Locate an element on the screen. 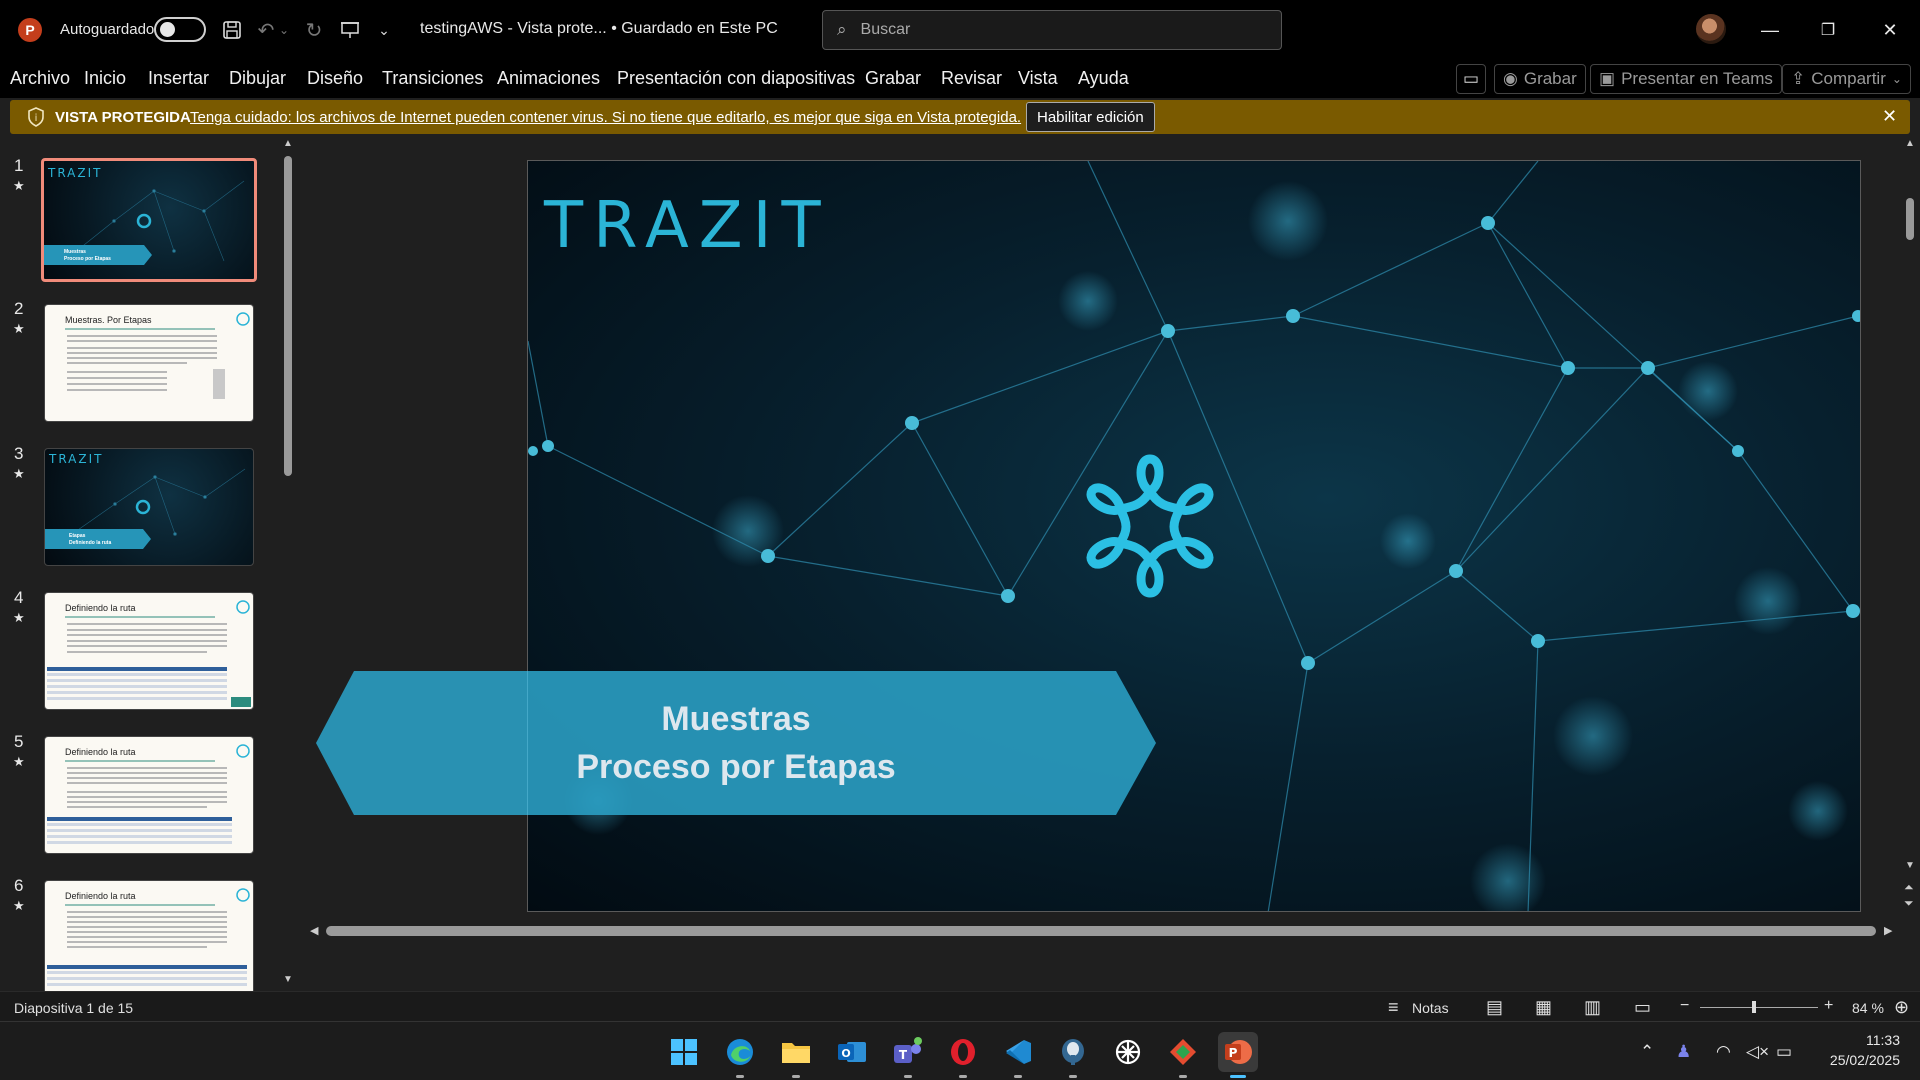  tab-vista: Vista is located at coordinates (1038, 78).